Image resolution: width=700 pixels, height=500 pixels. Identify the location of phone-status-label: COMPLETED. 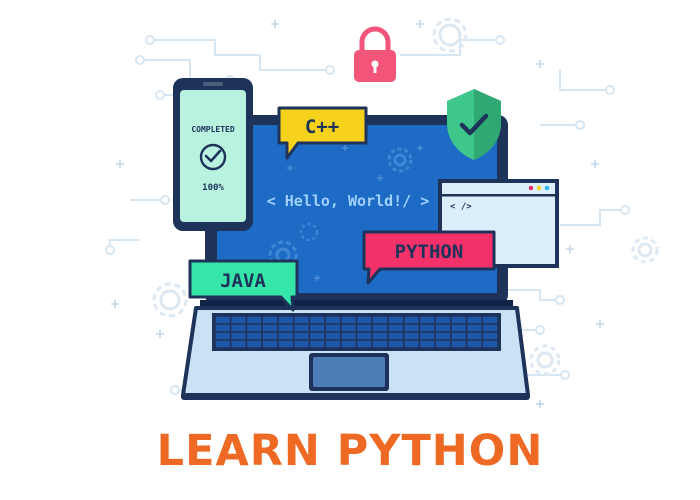
(213, 129).